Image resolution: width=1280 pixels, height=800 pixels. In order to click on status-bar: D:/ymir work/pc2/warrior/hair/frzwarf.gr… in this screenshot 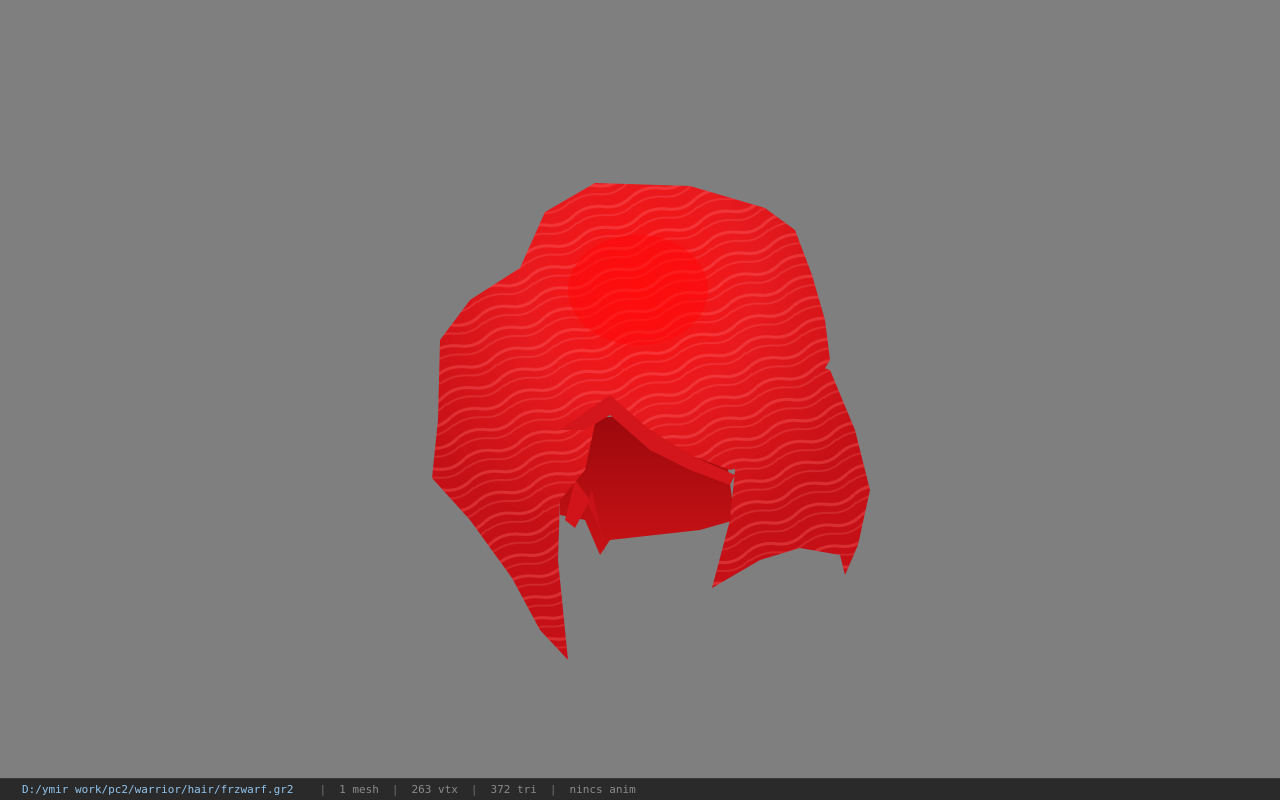, I will do `click(640, 789)`.